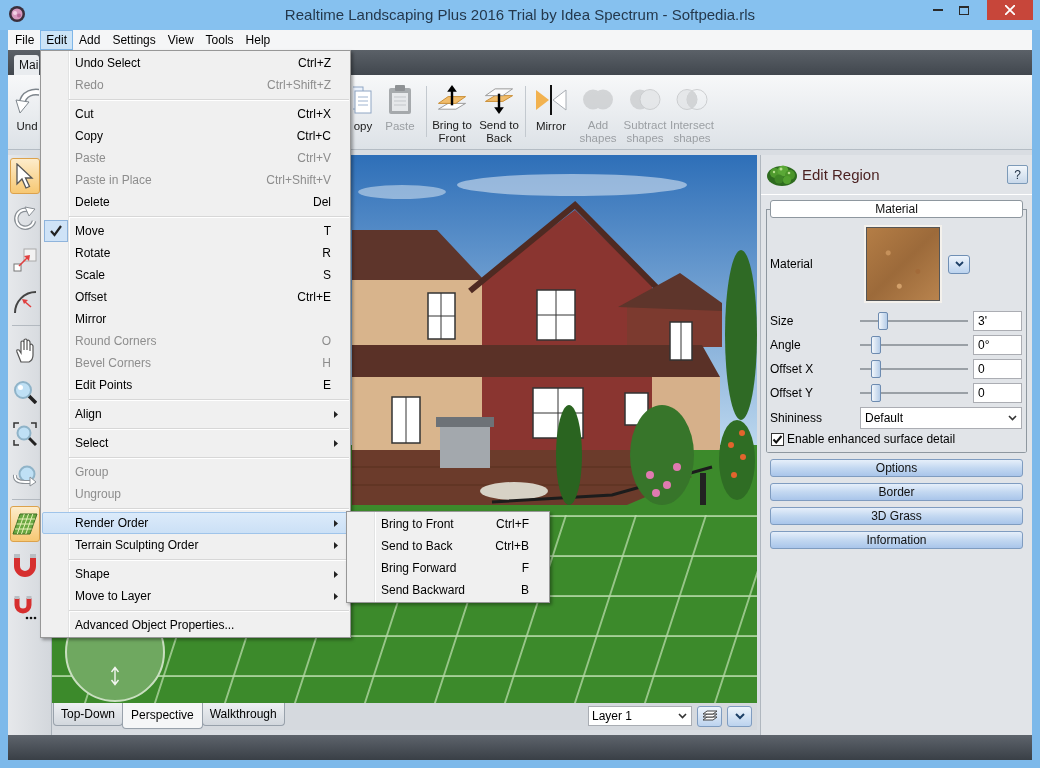 Image resolution: width=1040 pixels, height=768 pixels. I want to click on shortcut-text: Ctrl+Z, so click(314, 63).